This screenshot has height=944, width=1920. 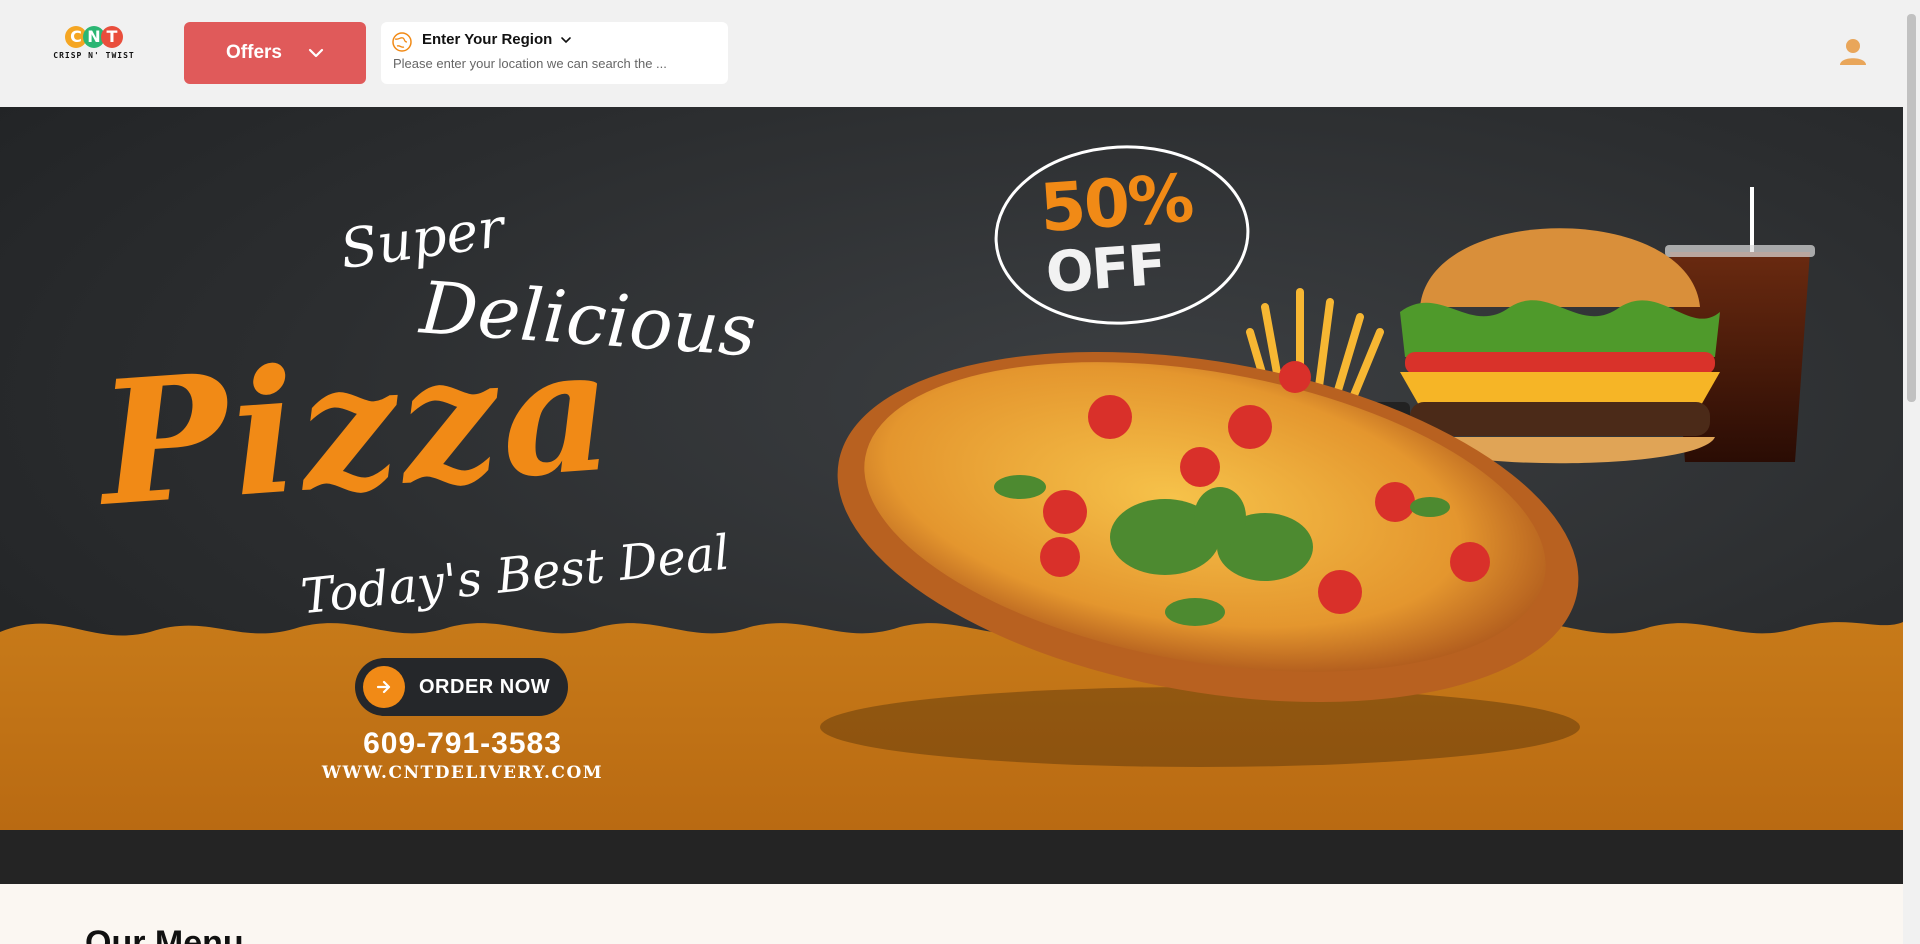 I want to click on phone-number: 609-791-3583, so click(x=462, y=743).